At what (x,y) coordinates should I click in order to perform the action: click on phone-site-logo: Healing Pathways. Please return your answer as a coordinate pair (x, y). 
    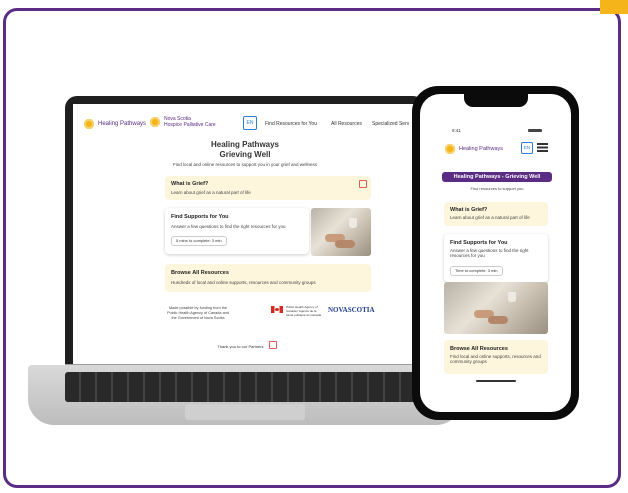
    Looking at the image, I should click on (473, 149).